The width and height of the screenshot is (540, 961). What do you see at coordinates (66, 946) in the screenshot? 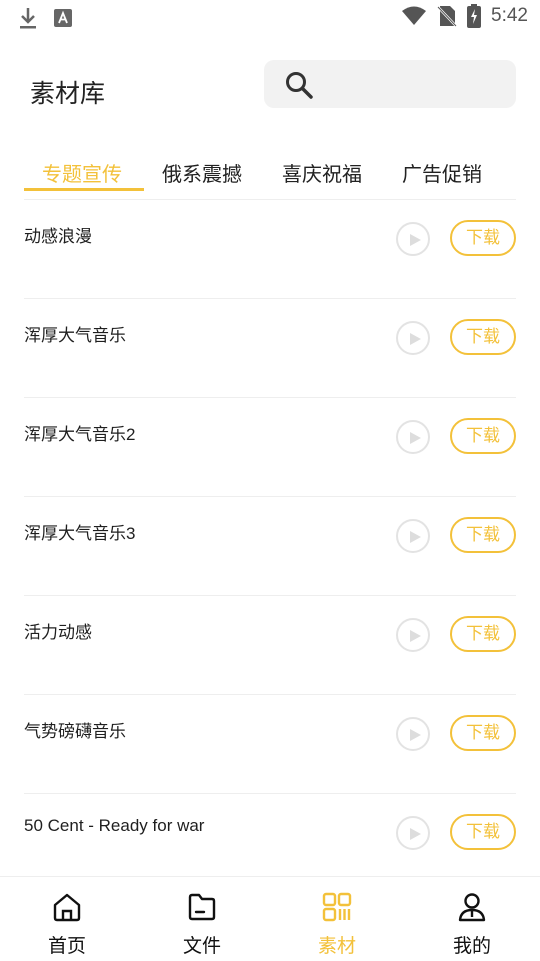
I see `nav-label: 首页` at bounding box center [66, 946].